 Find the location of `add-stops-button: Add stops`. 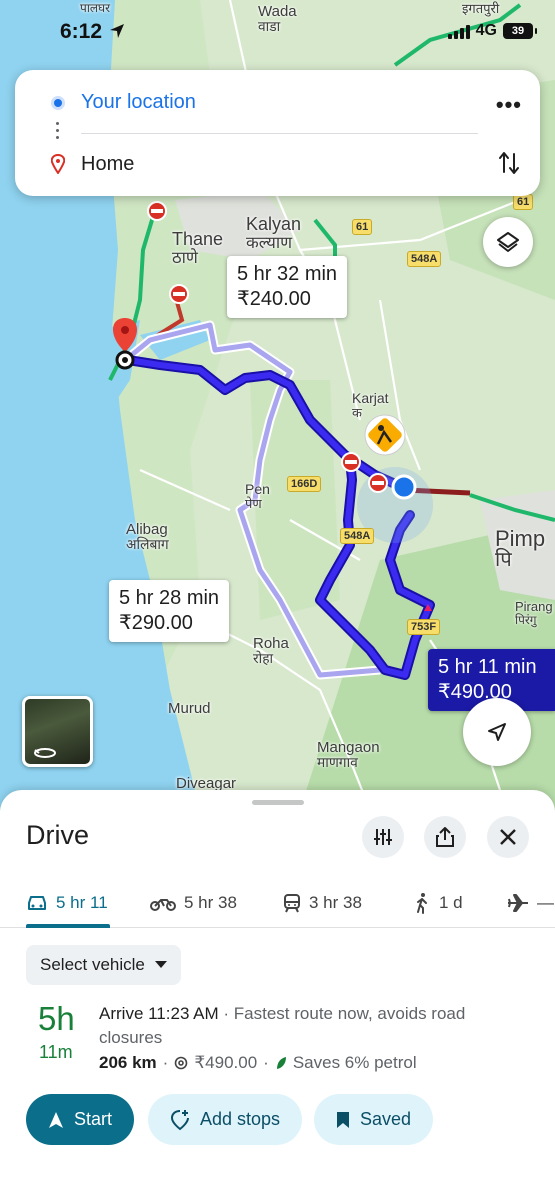

add-stops-button: Add stops is located at coordinates (225, 1119).